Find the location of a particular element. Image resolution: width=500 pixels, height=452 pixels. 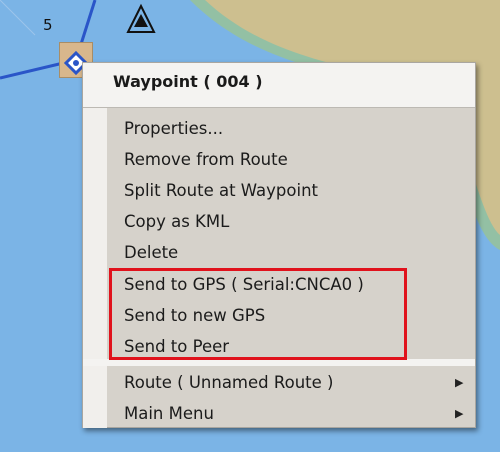

menu-header: Waypoint ( 004 ) is located at coordinates (279, 81).